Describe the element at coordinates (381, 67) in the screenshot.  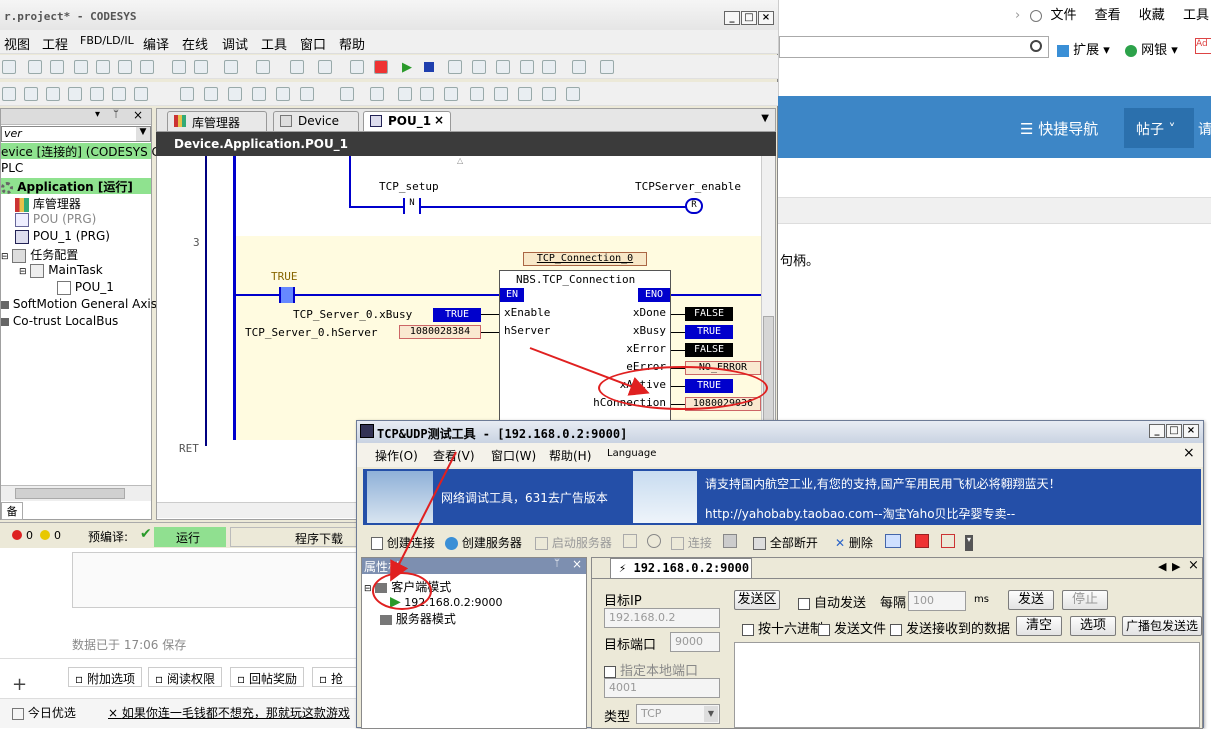
I see `logout-icon` at that location.